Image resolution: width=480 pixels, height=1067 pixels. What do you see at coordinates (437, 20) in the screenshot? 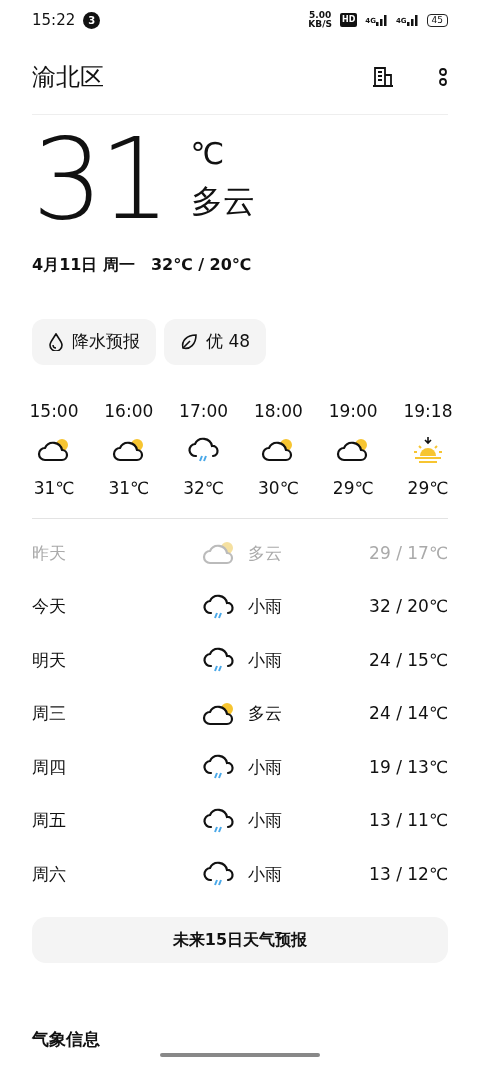
I see `battery-indicator: 45` at bounding box center [437, 20].